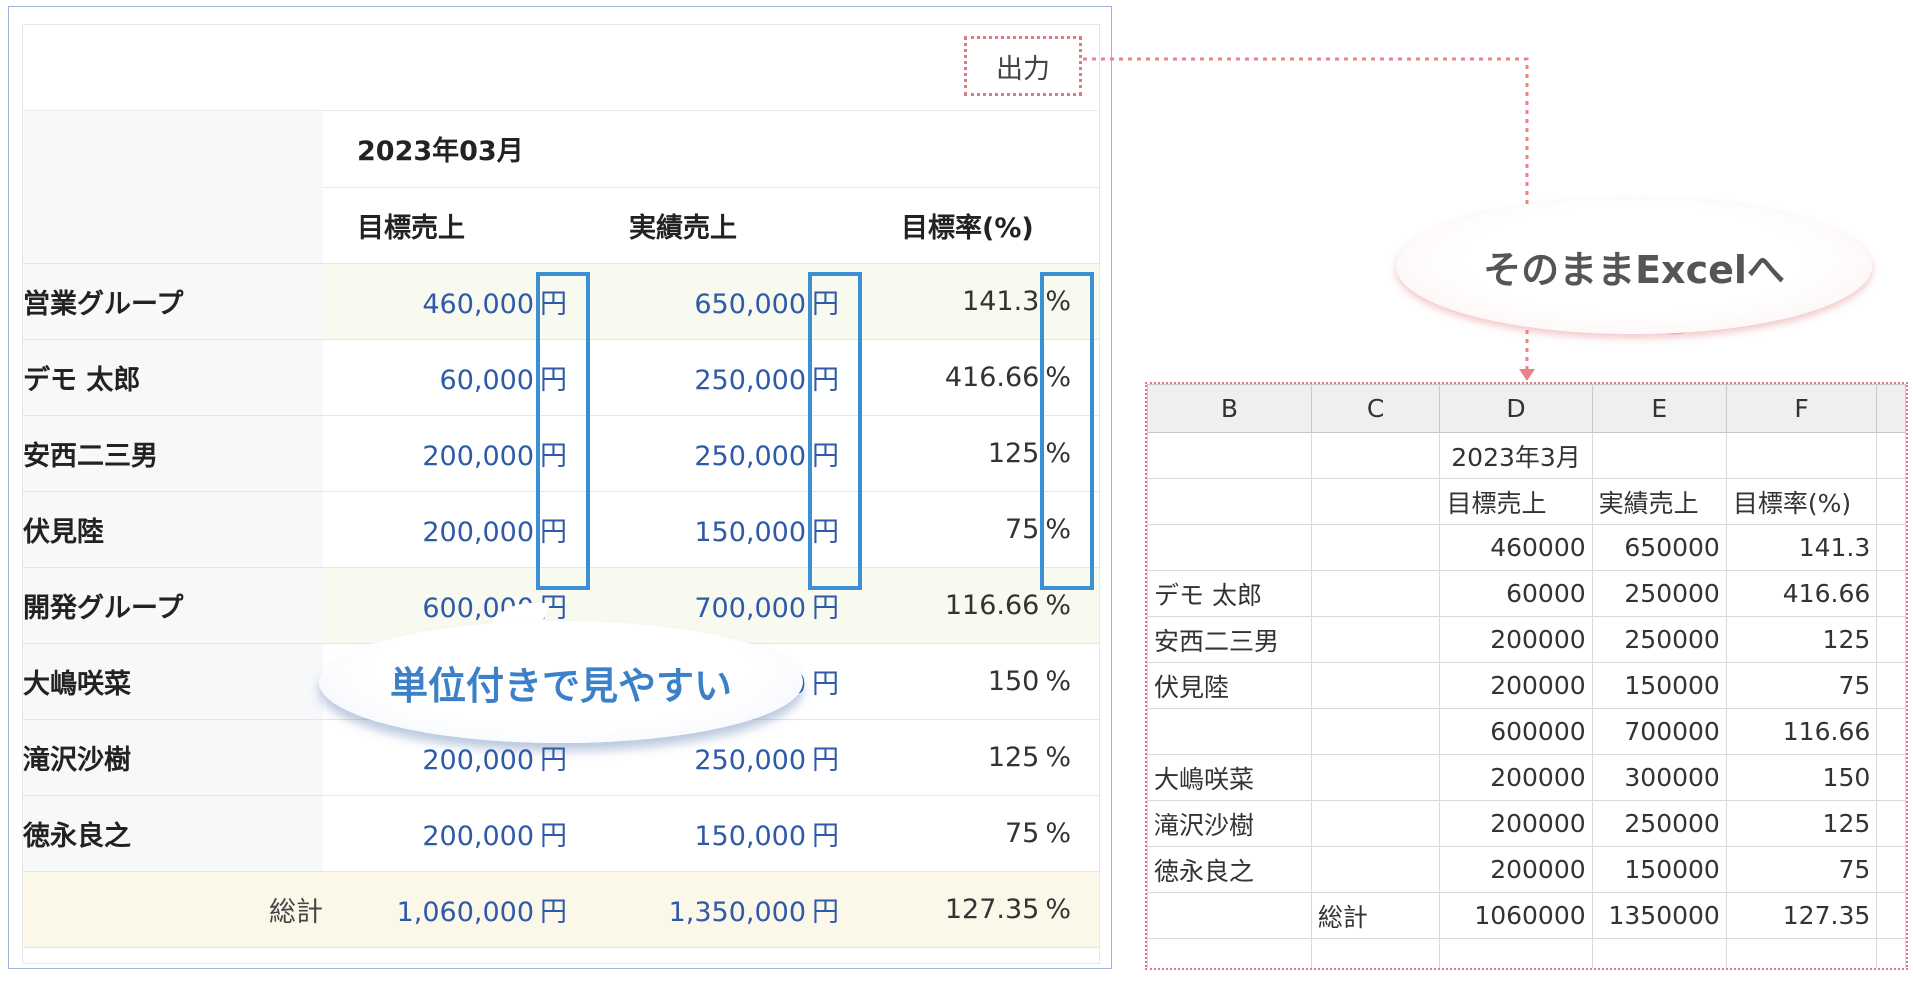  What do you see at coordinates (825, 684) in the screenshot?
I see `yen-unit: 円` at bounding box center [825, 684].